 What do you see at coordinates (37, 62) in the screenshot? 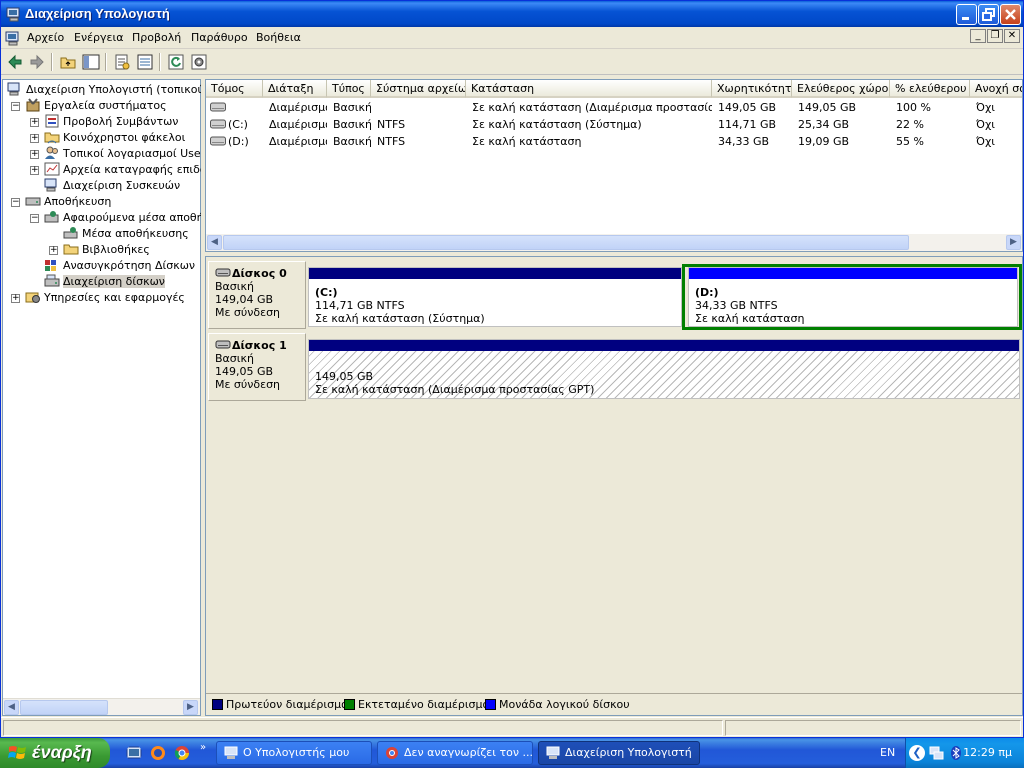
I see `forward-arrow-icon` at bounding box center [37, 62].